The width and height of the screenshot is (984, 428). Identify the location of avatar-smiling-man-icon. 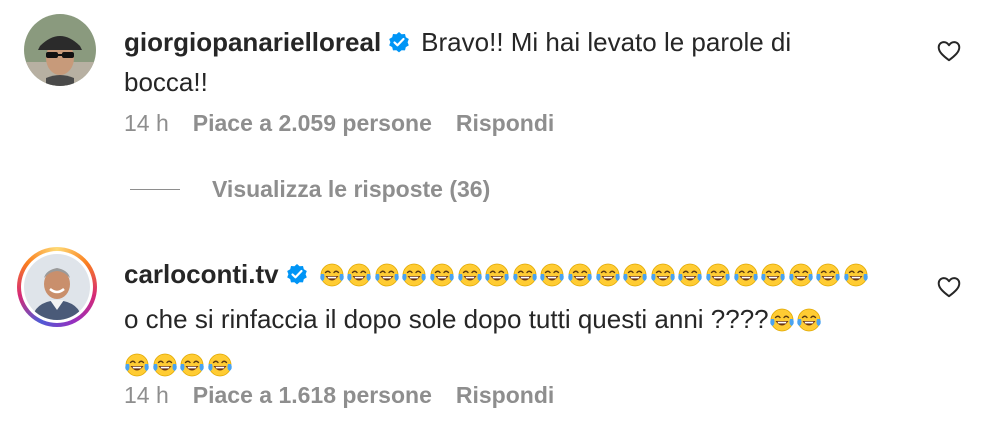
(57, 287).